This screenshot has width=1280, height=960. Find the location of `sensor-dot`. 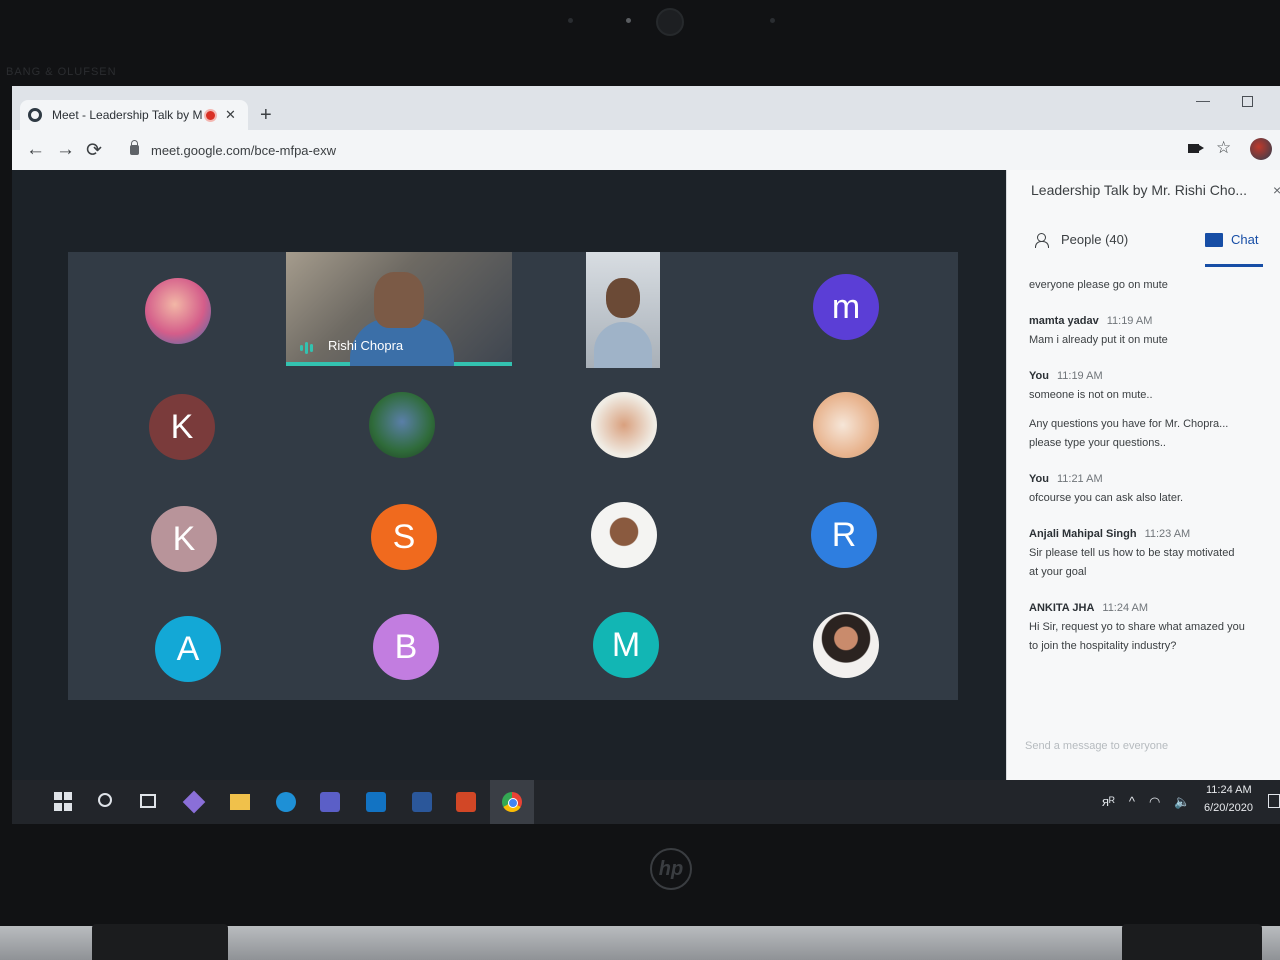

sensor-dot is located at coordinates (772, 20).